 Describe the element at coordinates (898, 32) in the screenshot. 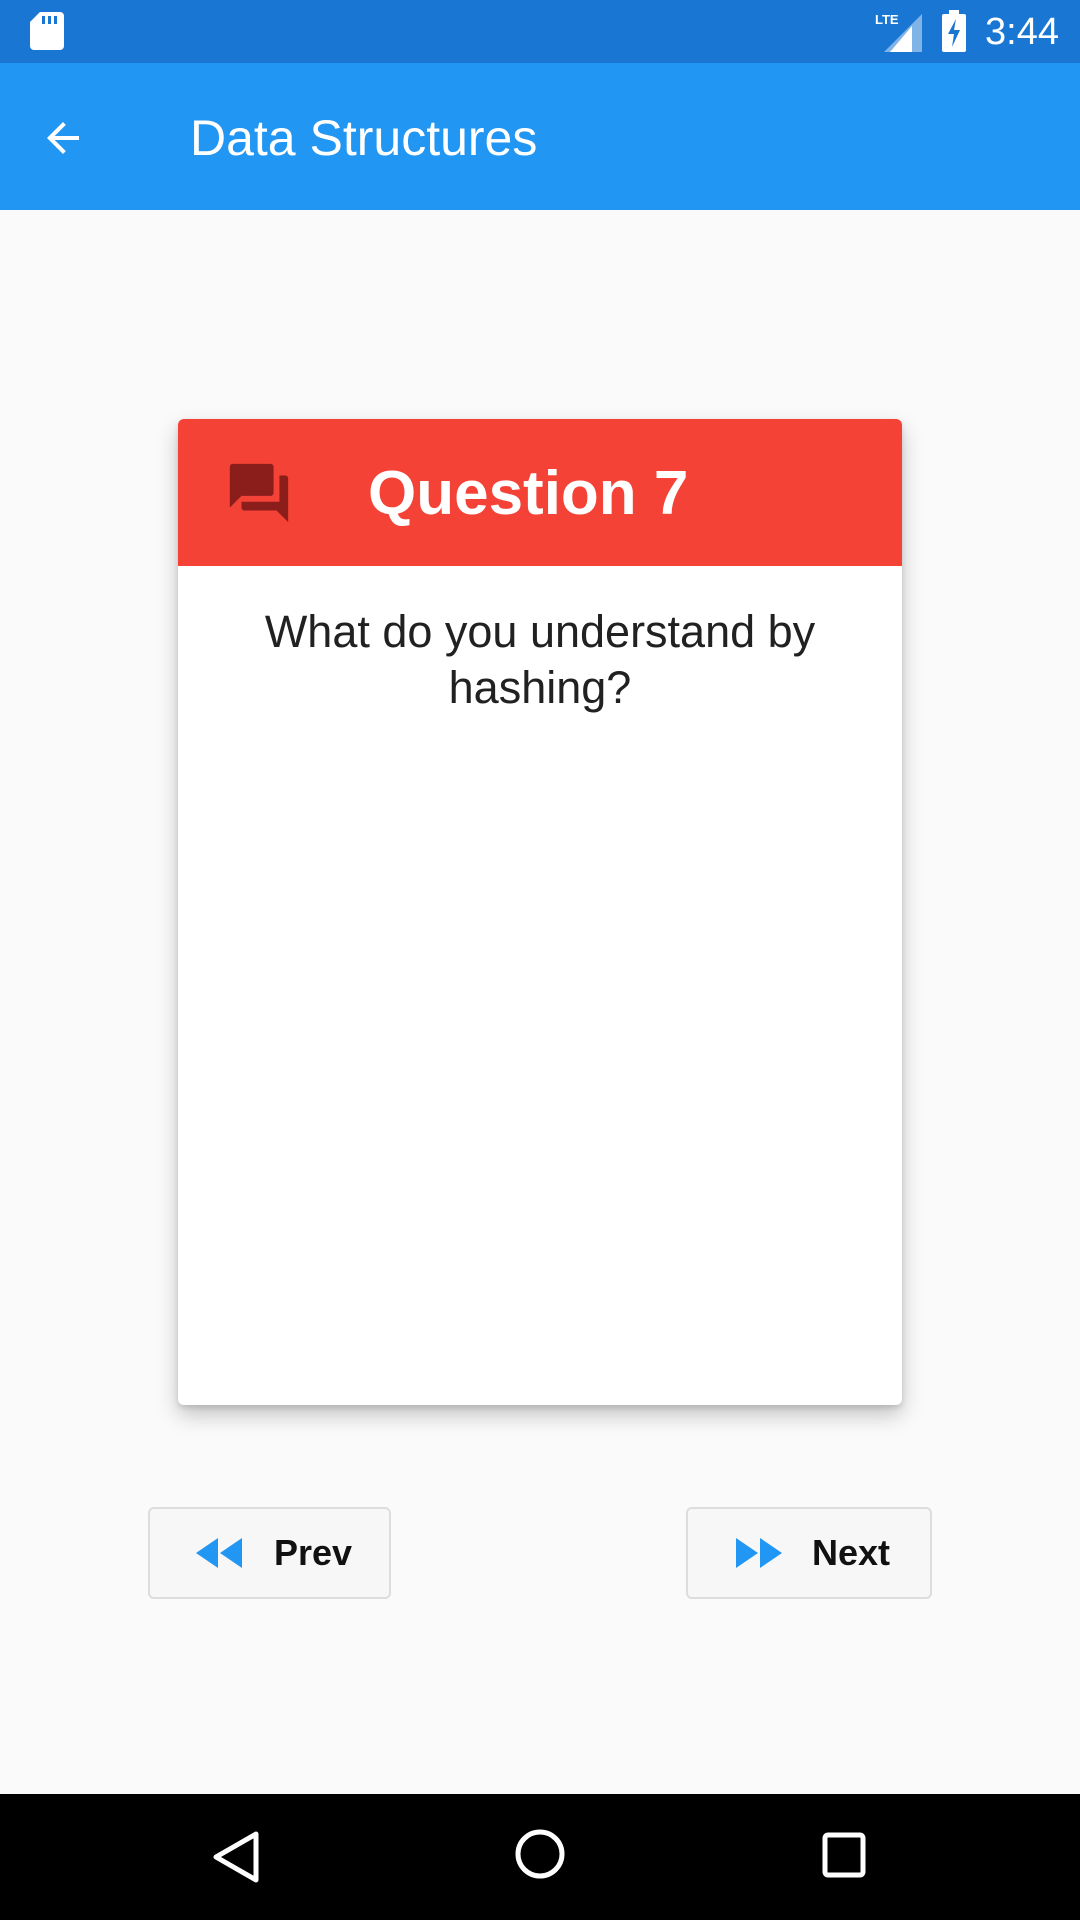

I see `lte-signal-icon: LTE` at that location.